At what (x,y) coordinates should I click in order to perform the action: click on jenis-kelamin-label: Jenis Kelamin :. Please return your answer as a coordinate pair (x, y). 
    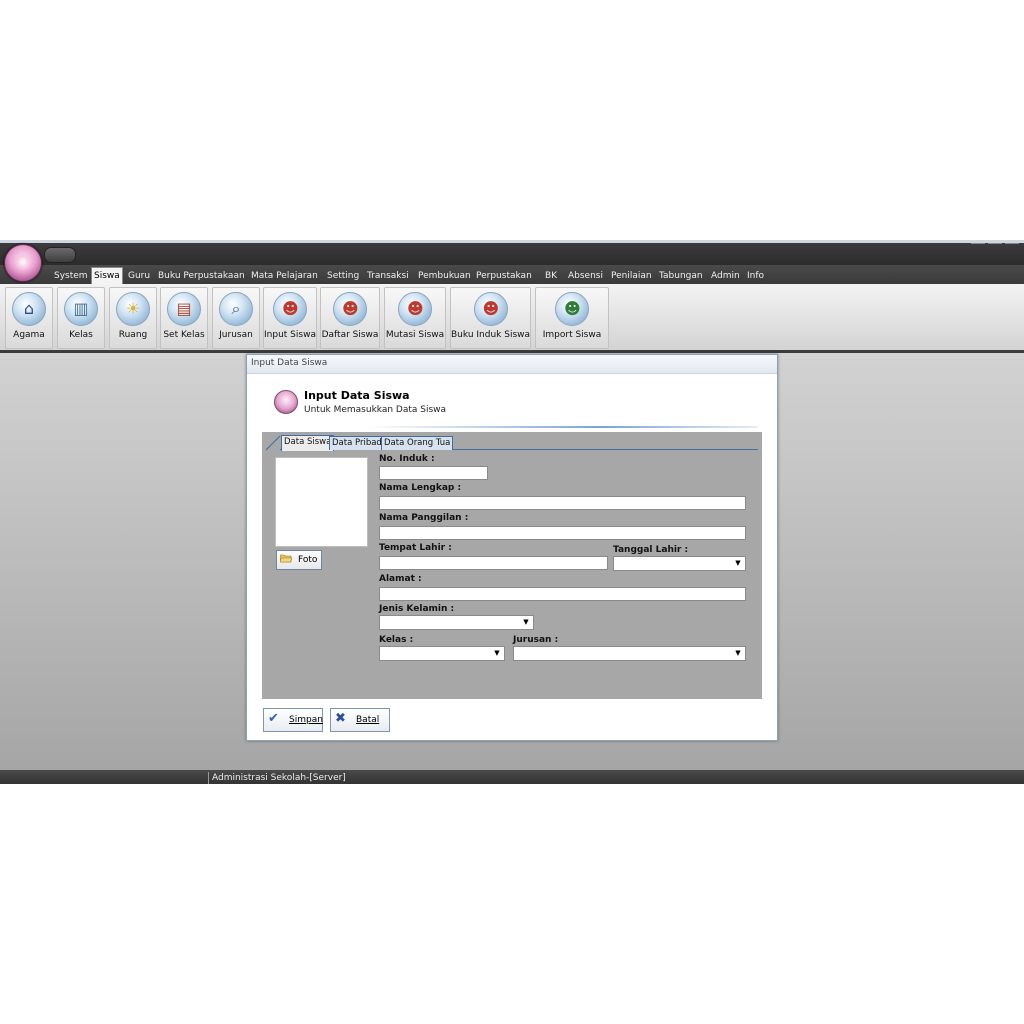
    Looking at the image, I should click on (417, 609).